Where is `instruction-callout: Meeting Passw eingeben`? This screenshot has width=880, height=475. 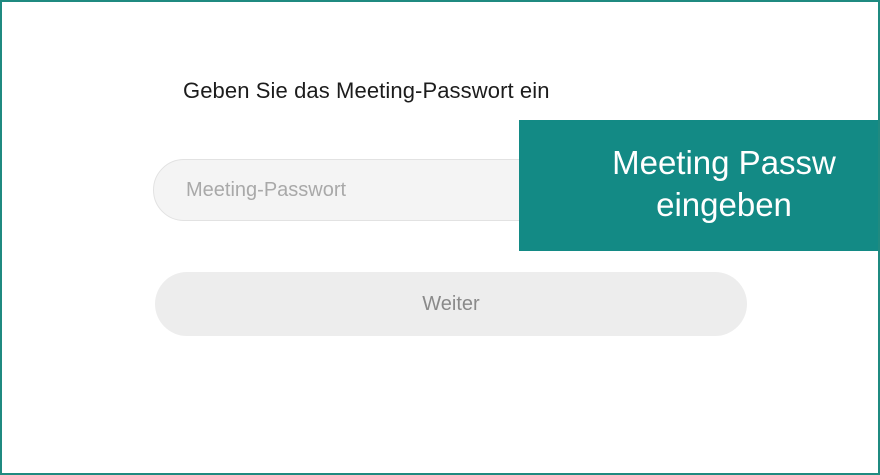 instruction-callout: Meeting Passw eingeben is located at coordinates (698, 185).